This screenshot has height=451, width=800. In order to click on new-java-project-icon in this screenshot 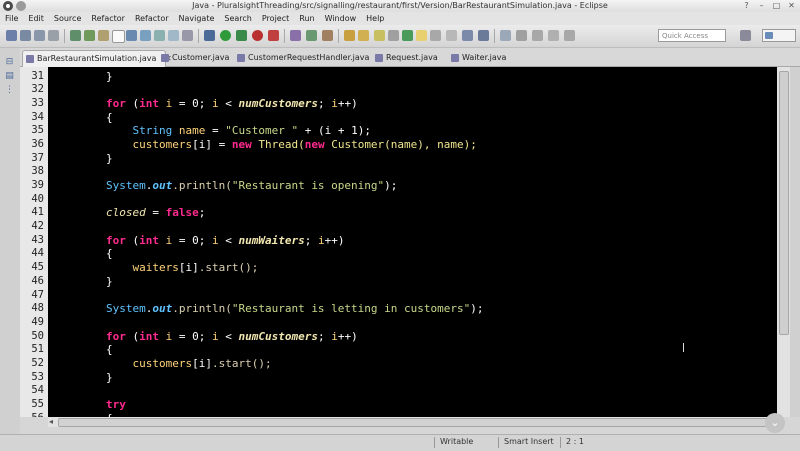, I will do `click(89, 35)`.